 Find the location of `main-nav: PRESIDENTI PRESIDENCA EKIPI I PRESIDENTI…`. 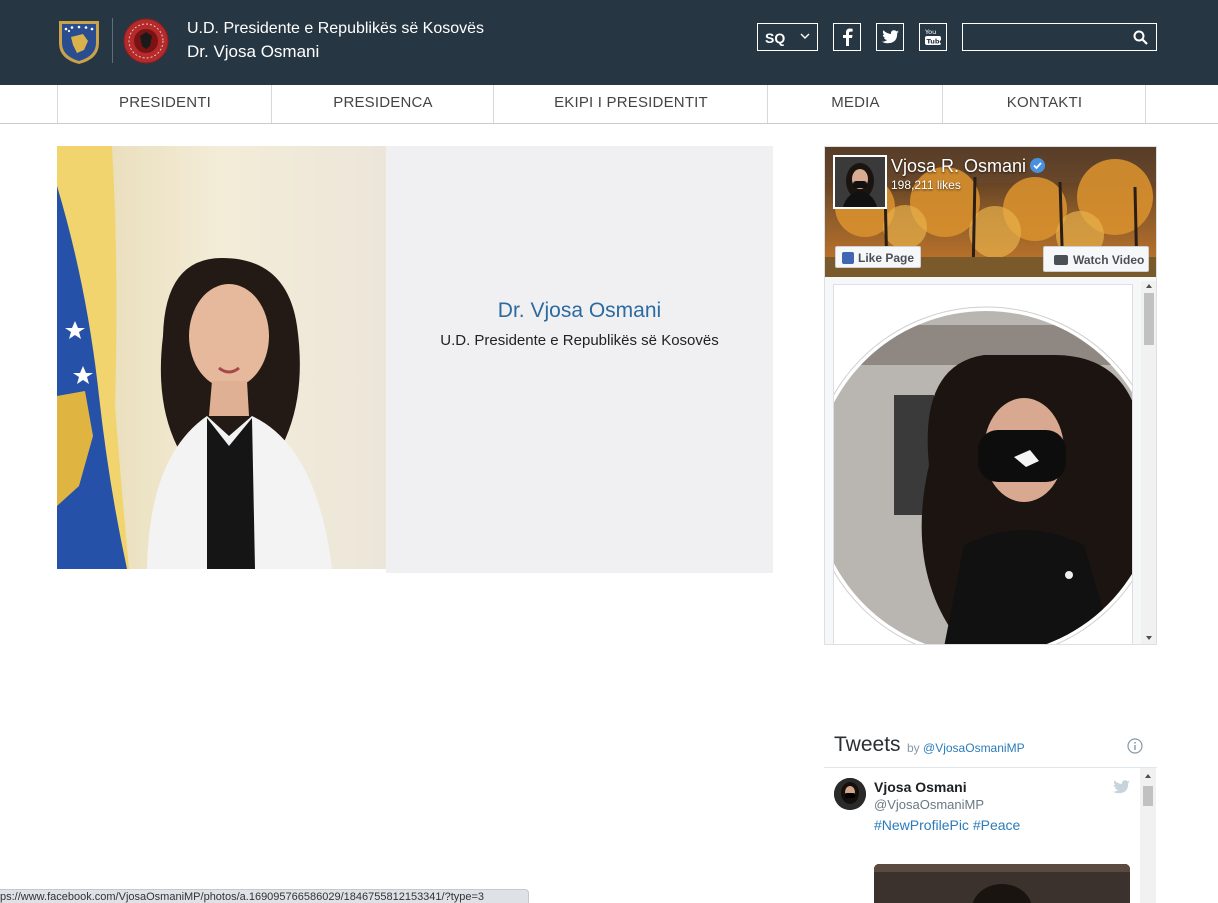

main-nav: PRESIDENTI PRESIDENCA EKIPI I PRESIDENTI… is located at coordinates (609, 104).